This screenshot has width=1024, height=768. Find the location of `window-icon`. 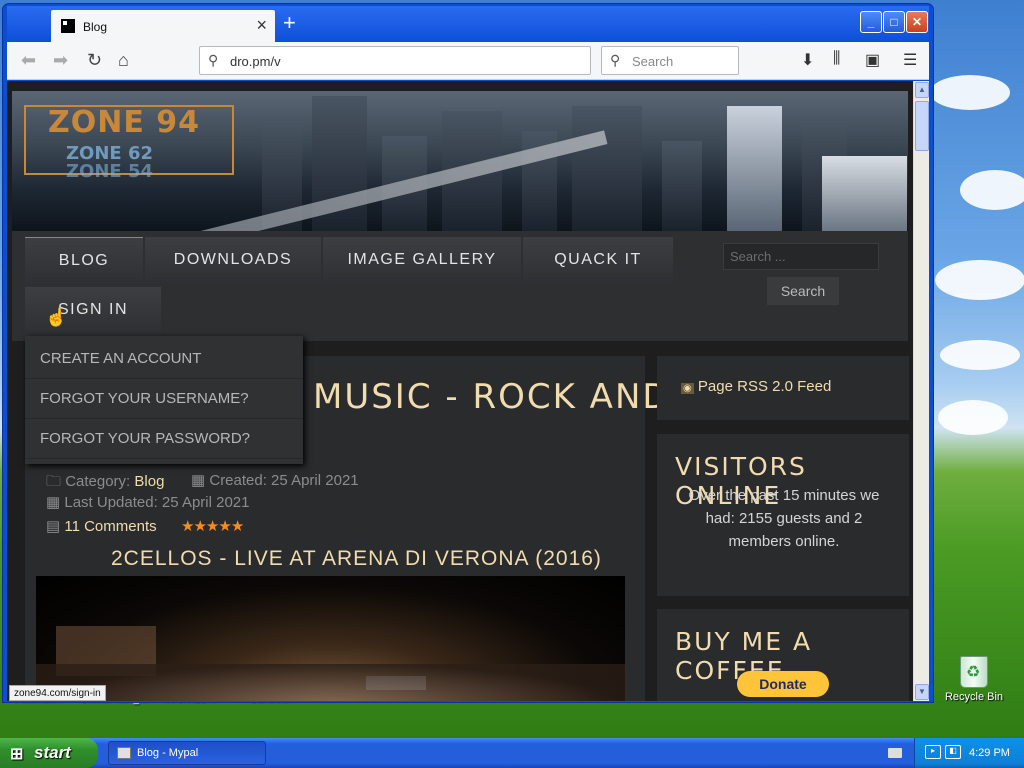

window-icon is located at coordinates (124, 753).